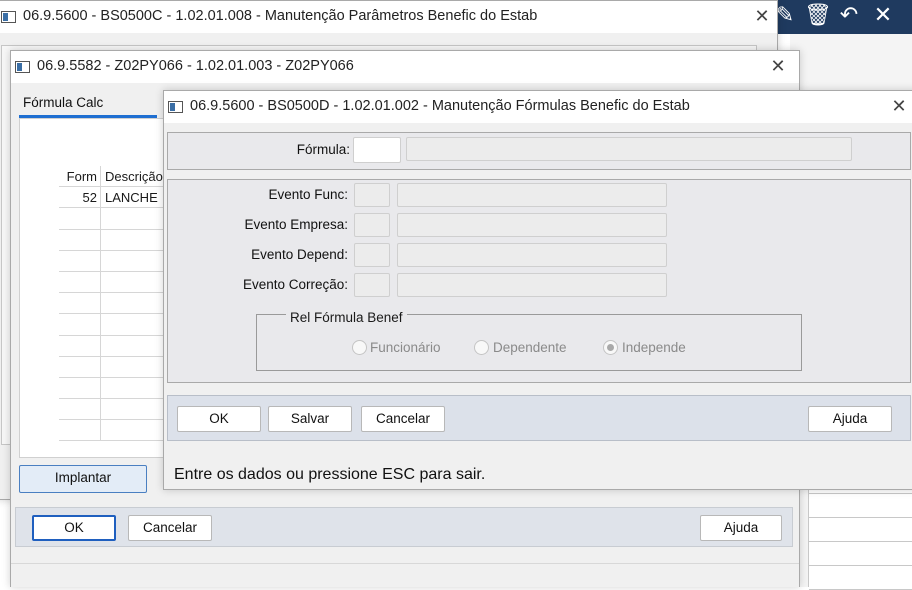 The width and height of the screenshot is (912, 590). Describe the element at coordinates (818, 16) in the screenshot. I see `trash-icon: 🗑` at that location.